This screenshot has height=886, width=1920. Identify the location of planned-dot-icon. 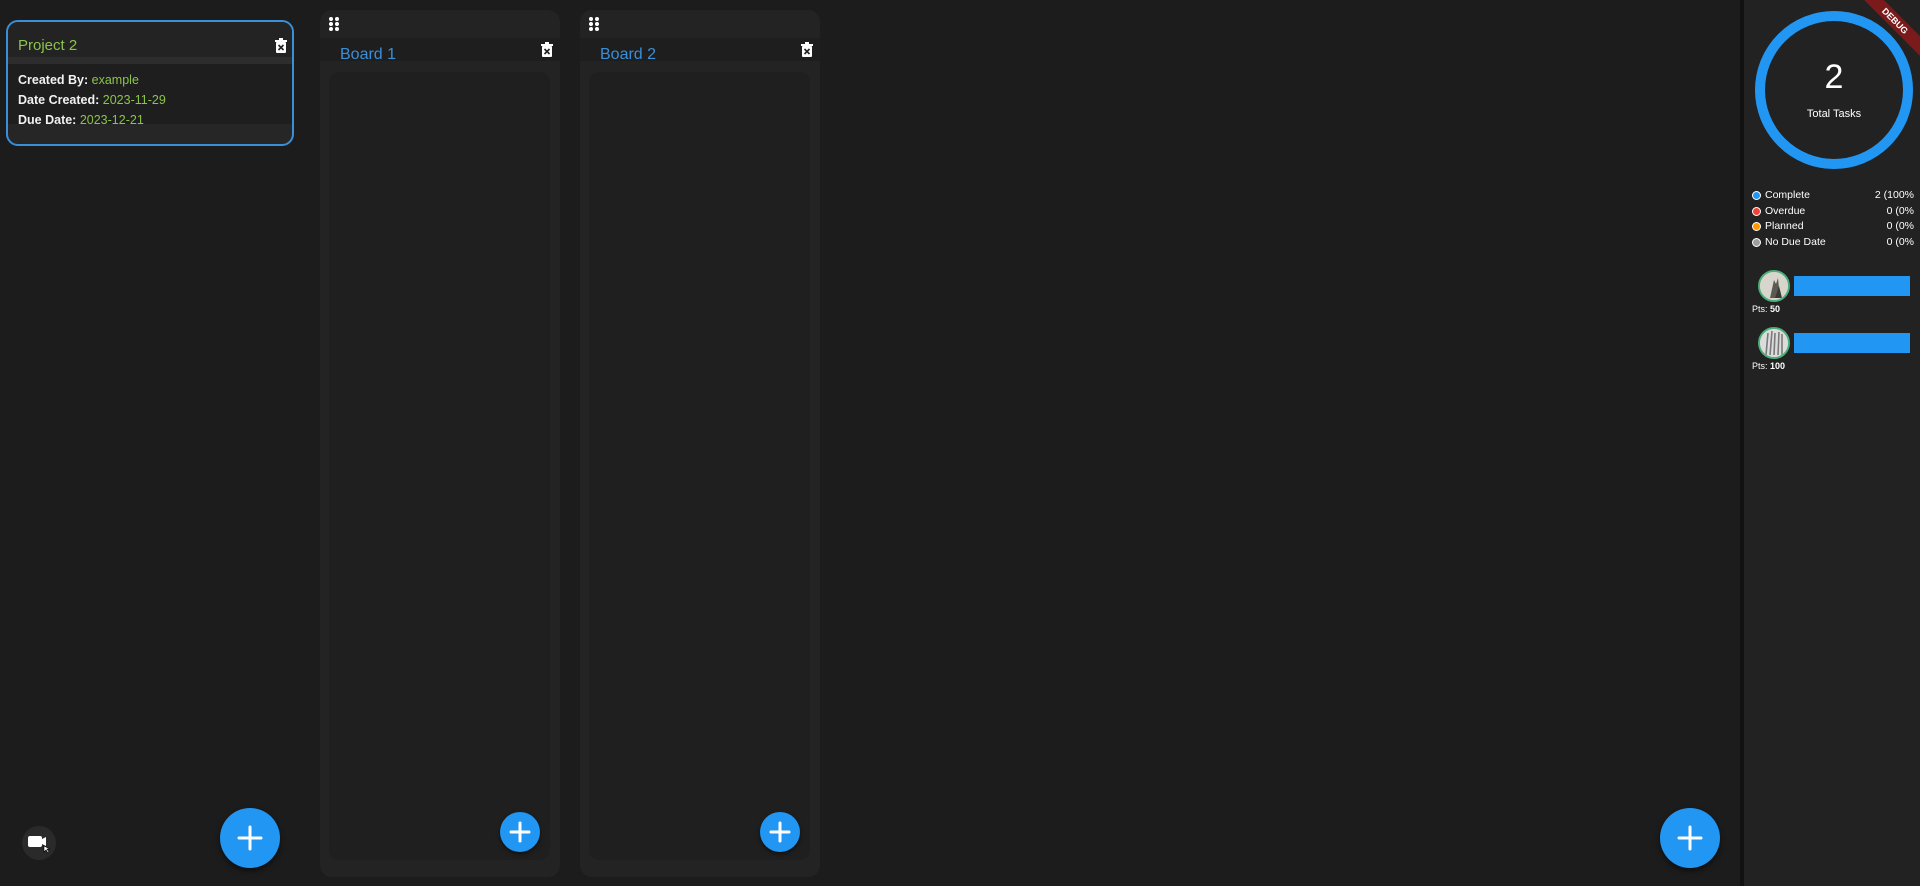
(1756, 226).